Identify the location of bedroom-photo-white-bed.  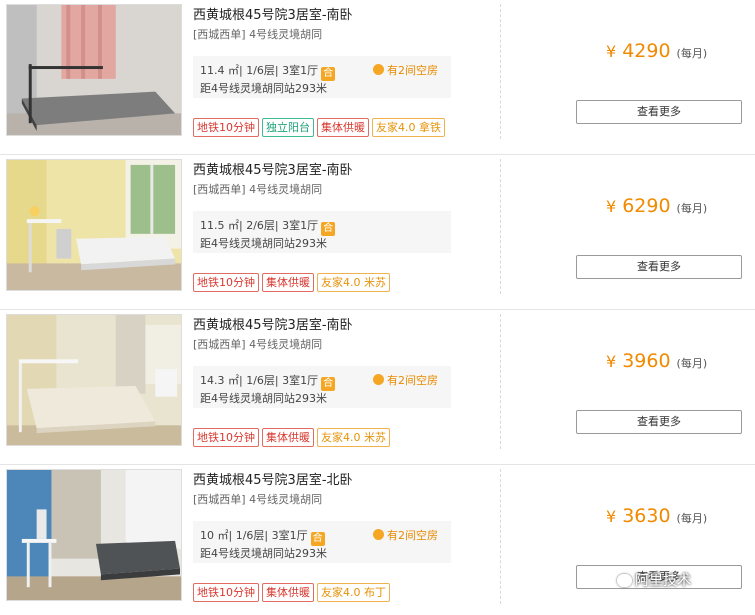
(94, 380).